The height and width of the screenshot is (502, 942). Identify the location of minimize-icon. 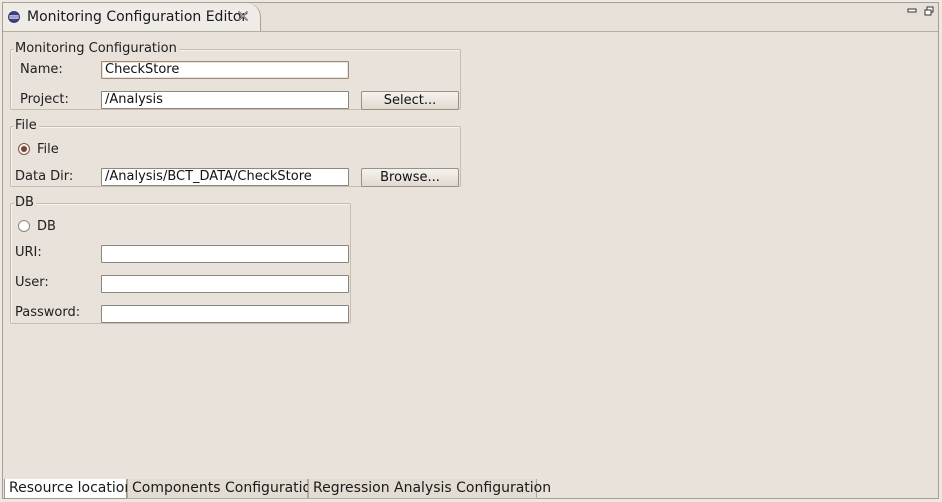
(912, 11).